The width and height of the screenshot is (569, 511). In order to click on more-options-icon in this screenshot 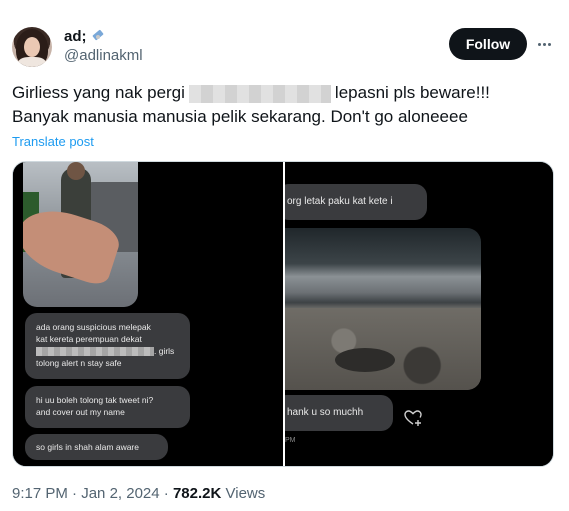, I will do `click(544, 44)`.